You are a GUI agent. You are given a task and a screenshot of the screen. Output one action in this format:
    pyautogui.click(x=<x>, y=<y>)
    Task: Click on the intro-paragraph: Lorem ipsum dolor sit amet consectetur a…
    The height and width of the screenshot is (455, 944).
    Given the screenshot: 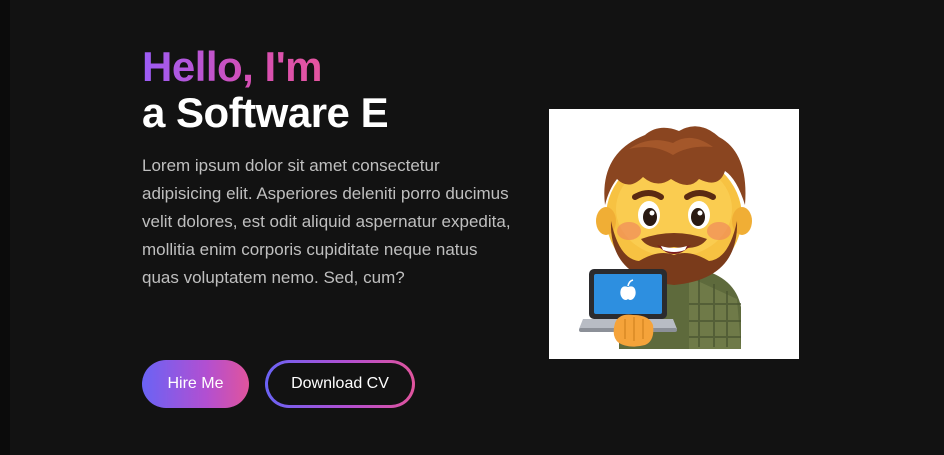 What is the action you would take?
    pyautogui.click(x=326, y=221)
    